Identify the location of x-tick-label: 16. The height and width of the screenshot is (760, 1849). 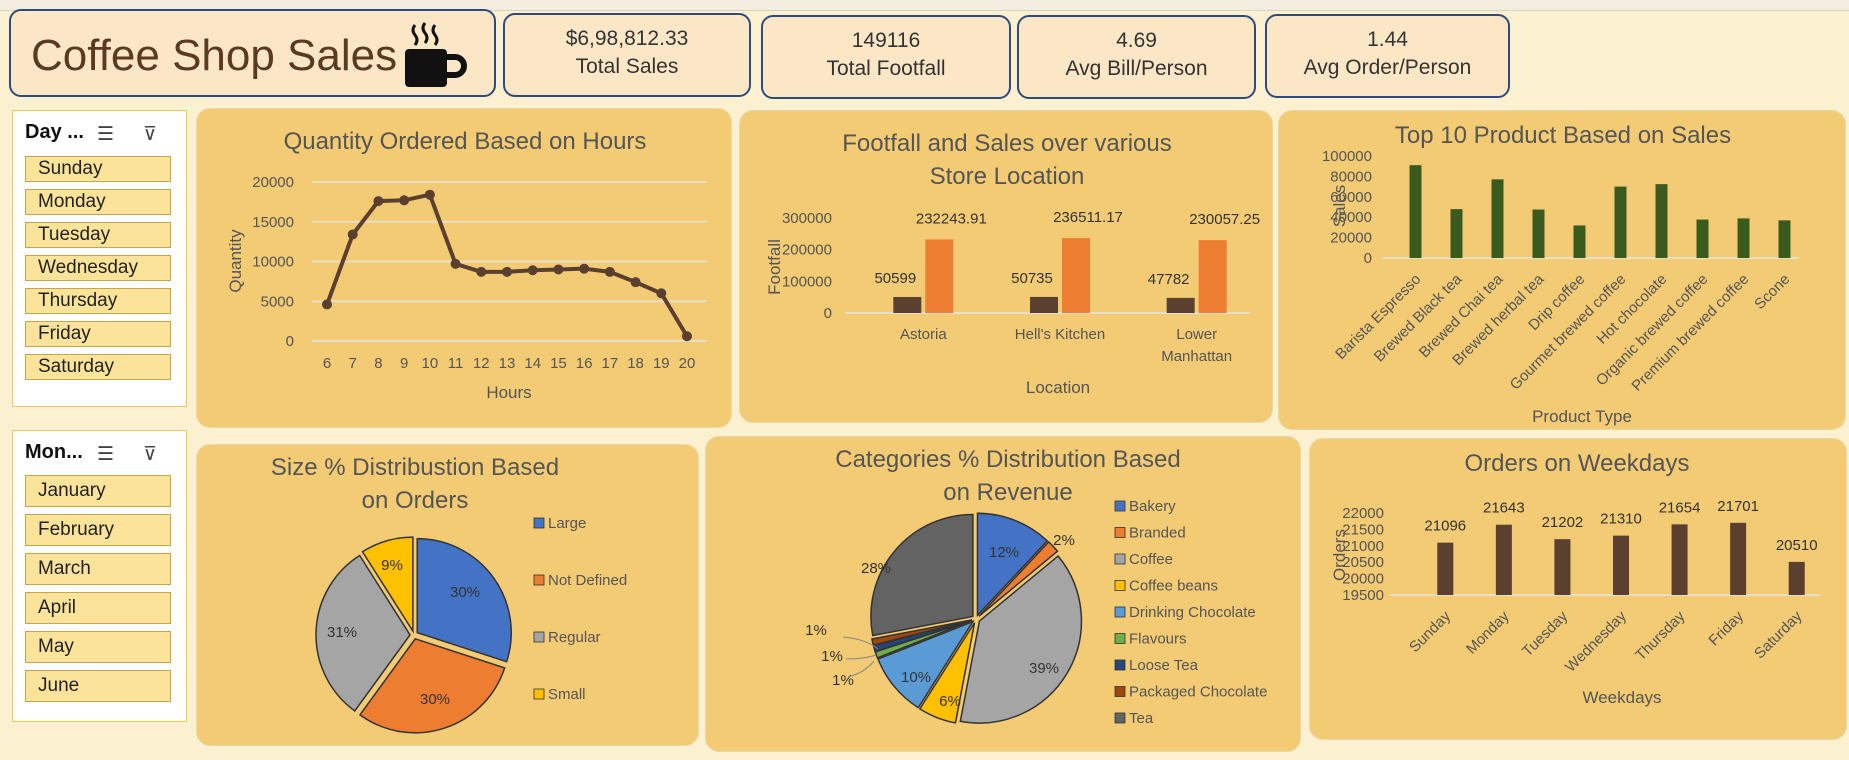
(584, 363).